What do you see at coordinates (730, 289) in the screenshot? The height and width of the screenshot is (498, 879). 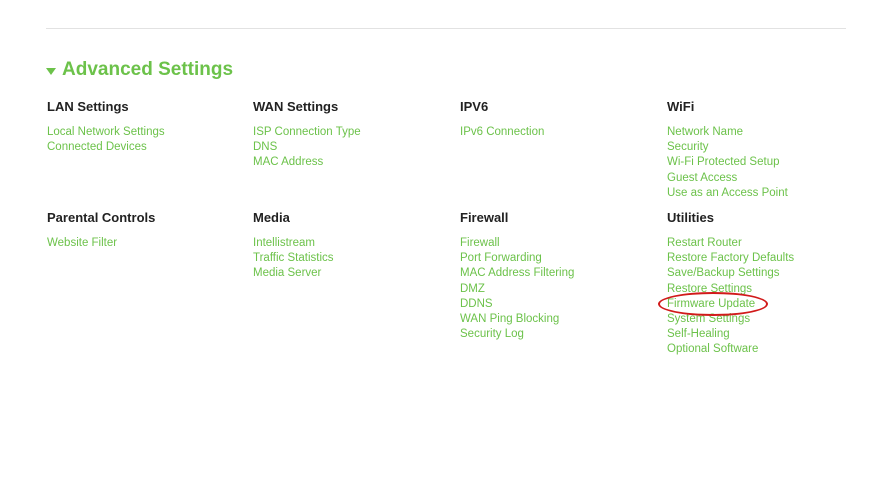 I see `link-restore-settings: Restore Settings` at bounding box center [730, 289].